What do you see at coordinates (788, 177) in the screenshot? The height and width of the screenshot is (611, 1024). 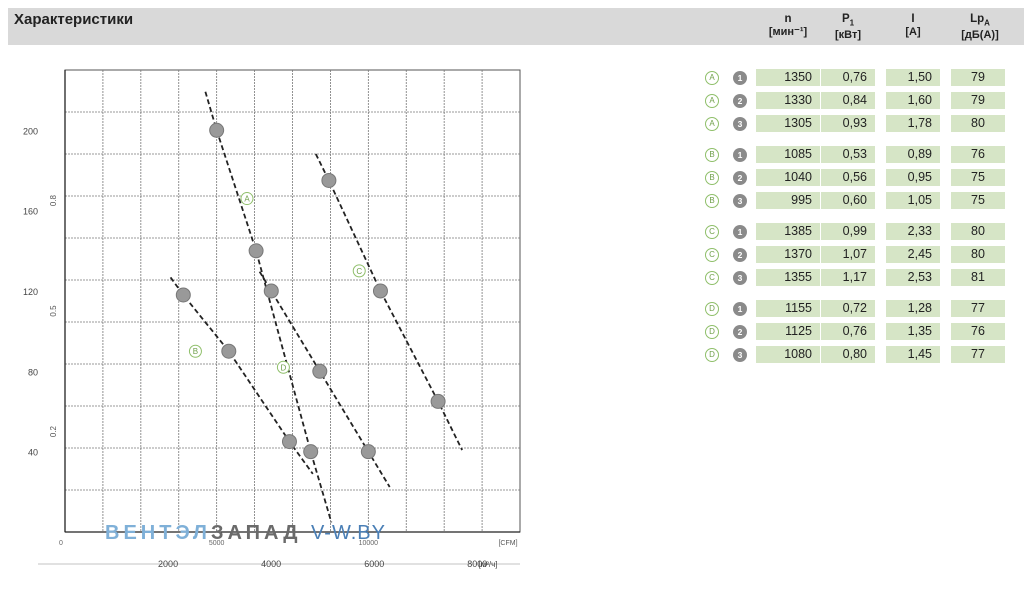 I see `cell-n: 1040` at bounding box center [788, 177].